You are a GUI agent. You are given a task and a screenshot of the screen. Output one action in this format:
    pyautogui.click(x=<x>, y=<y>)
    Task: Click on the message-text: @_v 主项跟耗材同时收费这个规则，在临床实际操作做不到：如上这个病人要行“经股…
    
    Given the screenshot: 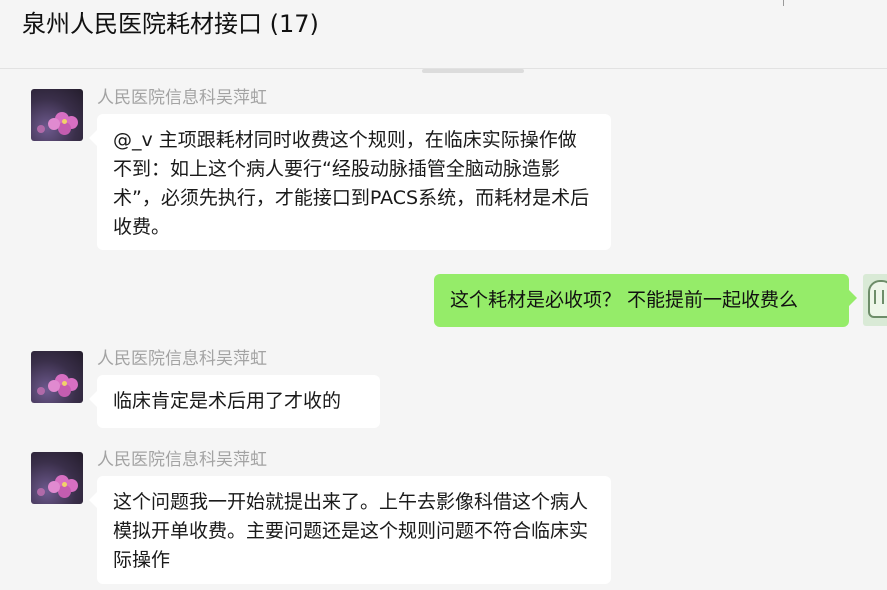 What is the action you would take?
    pyautogui.click(x=351, y=183)
    